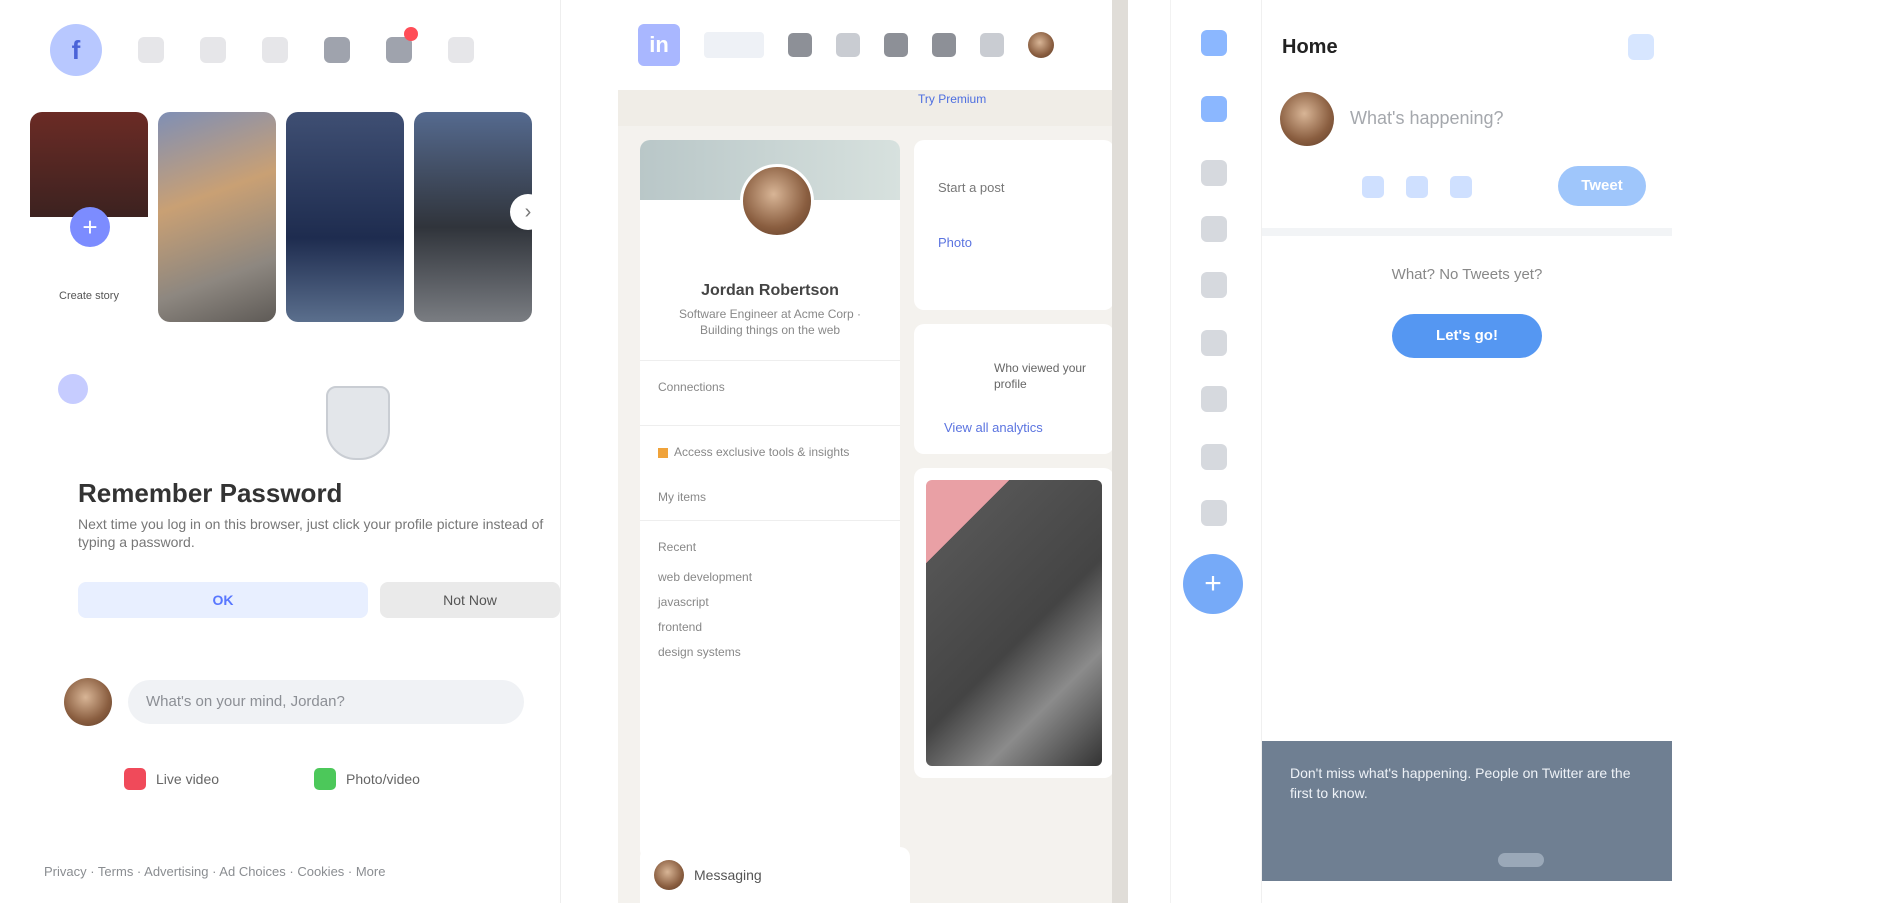  I want to click on photo-link: Photo, so click(955, 242).